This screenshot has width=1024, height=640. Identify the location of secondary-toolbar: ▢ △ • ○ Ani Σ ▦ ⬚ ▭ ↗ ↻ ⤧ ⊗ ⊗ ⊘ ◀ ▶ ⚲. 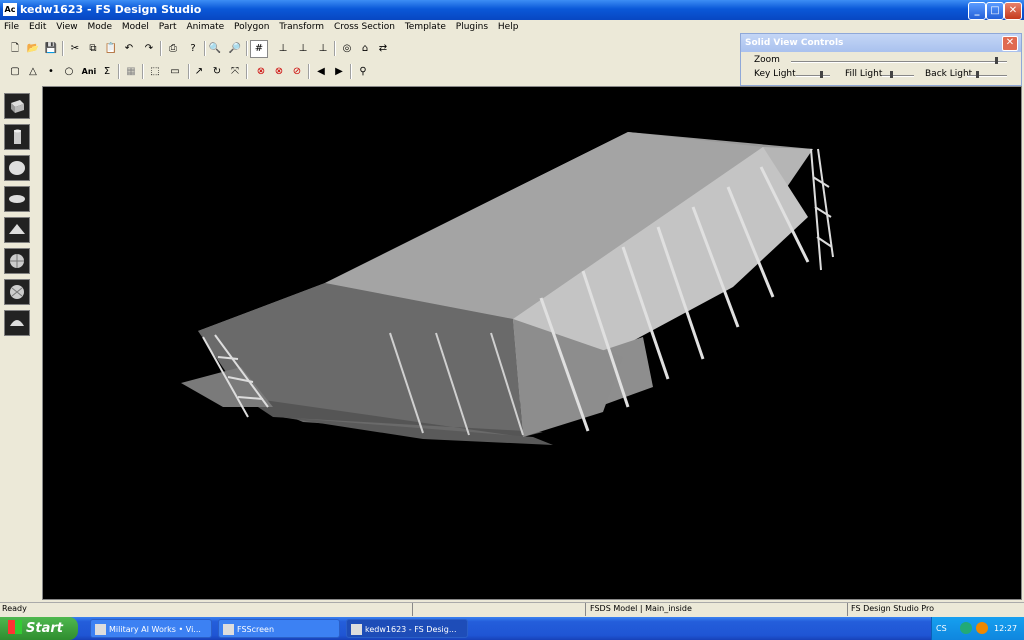
(370, 72).